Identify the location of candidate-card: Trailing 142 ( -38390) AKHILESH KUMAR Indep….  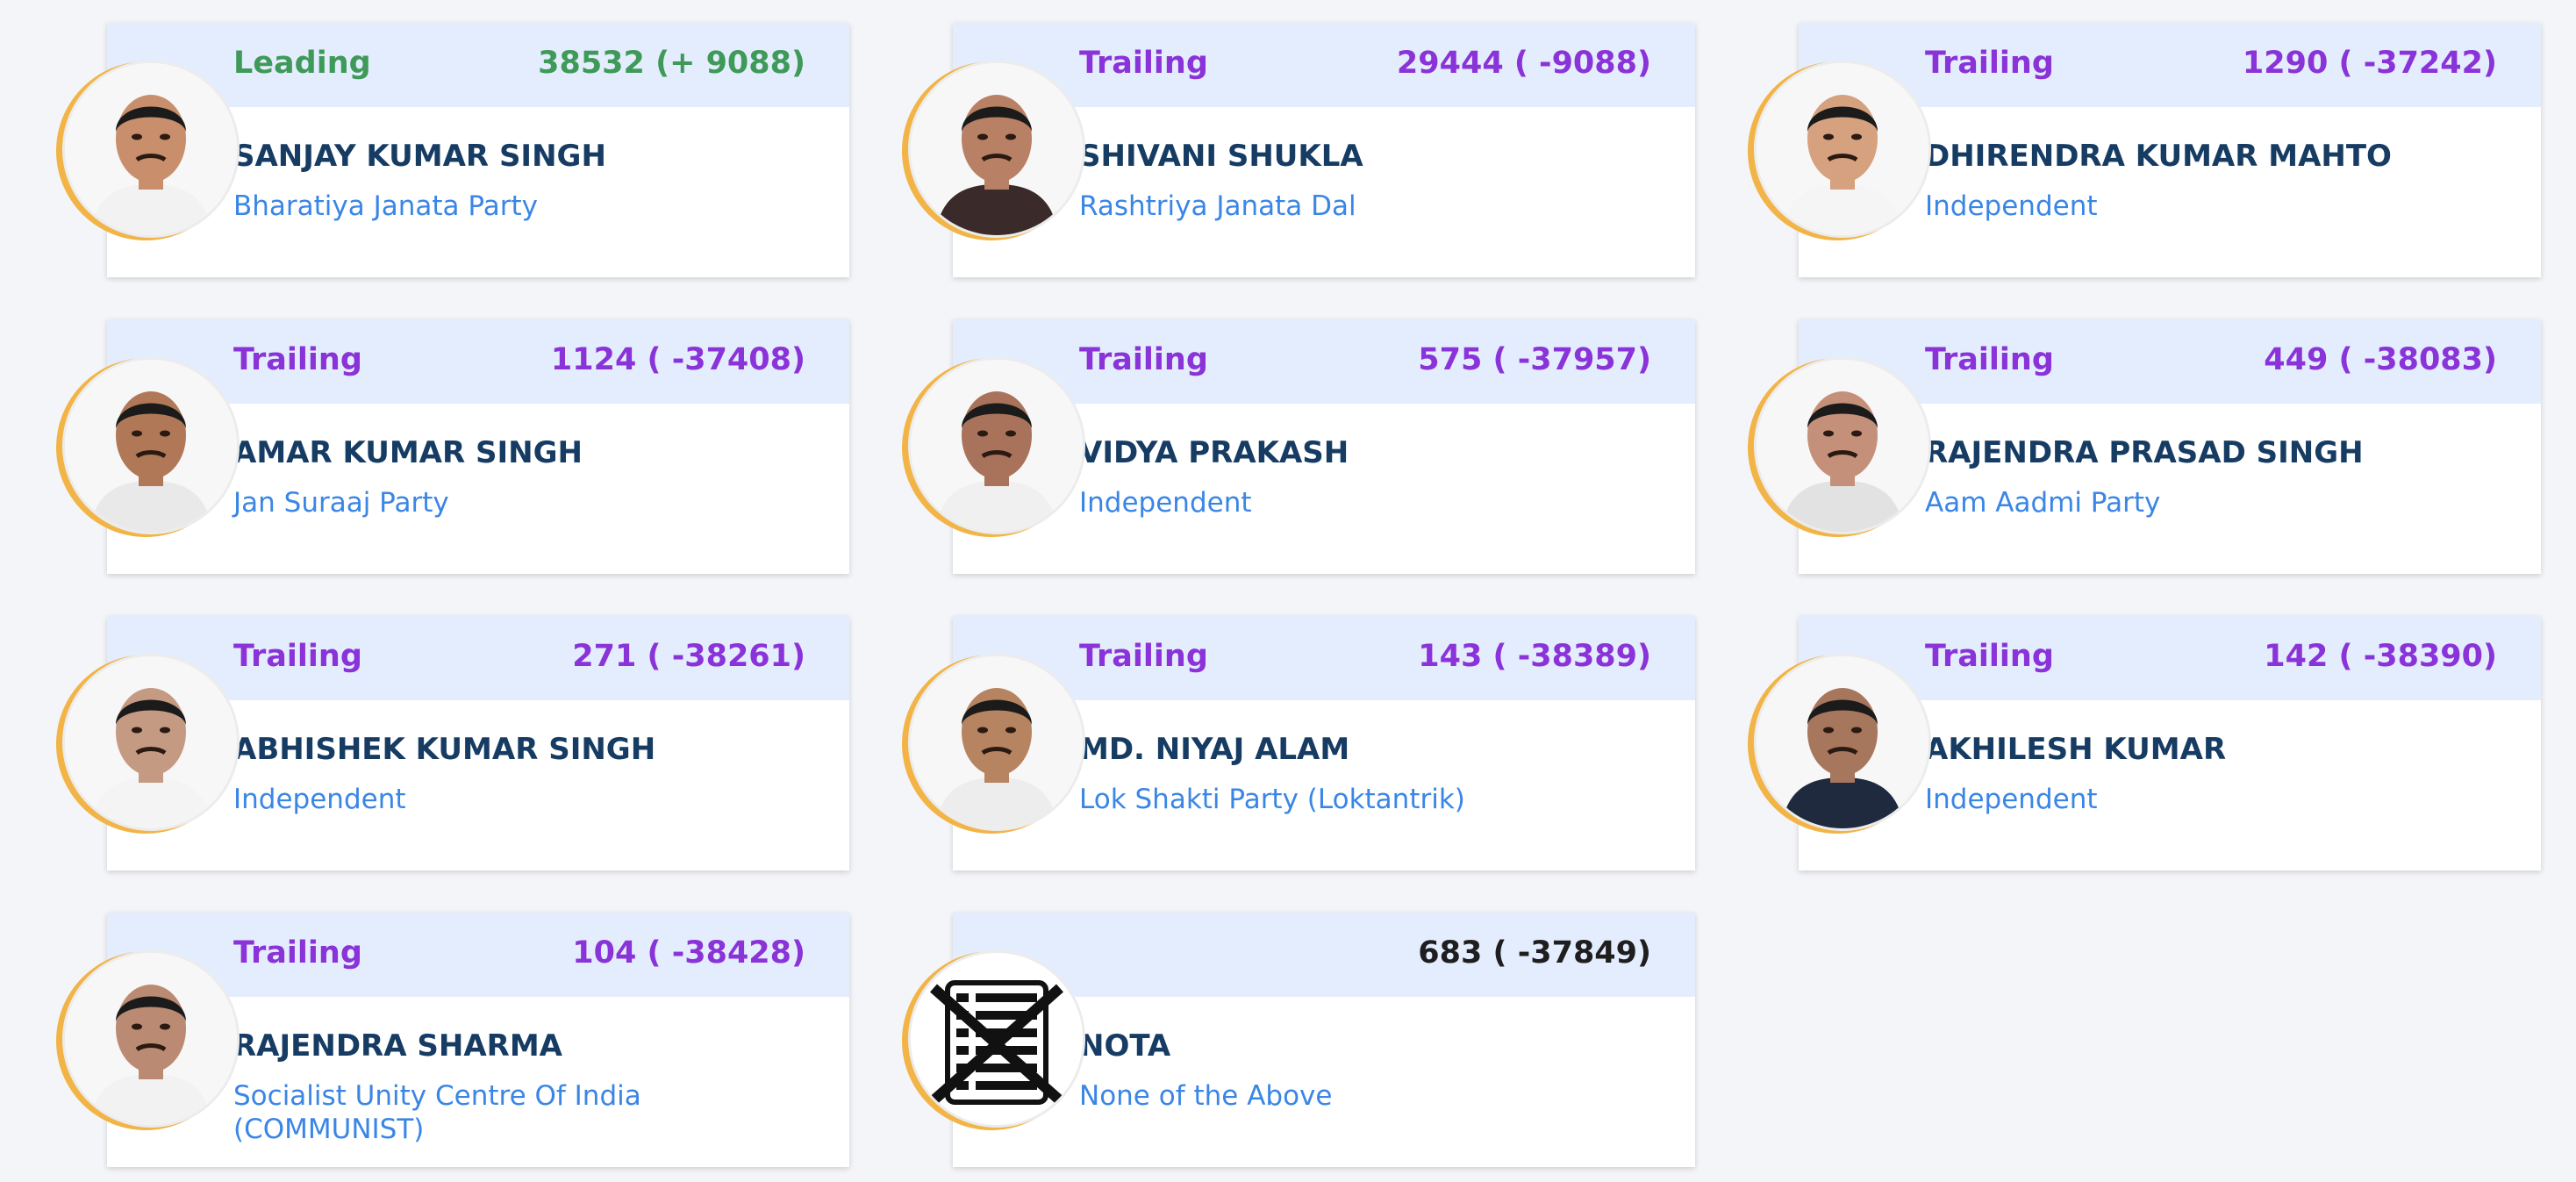
(2130, 743).